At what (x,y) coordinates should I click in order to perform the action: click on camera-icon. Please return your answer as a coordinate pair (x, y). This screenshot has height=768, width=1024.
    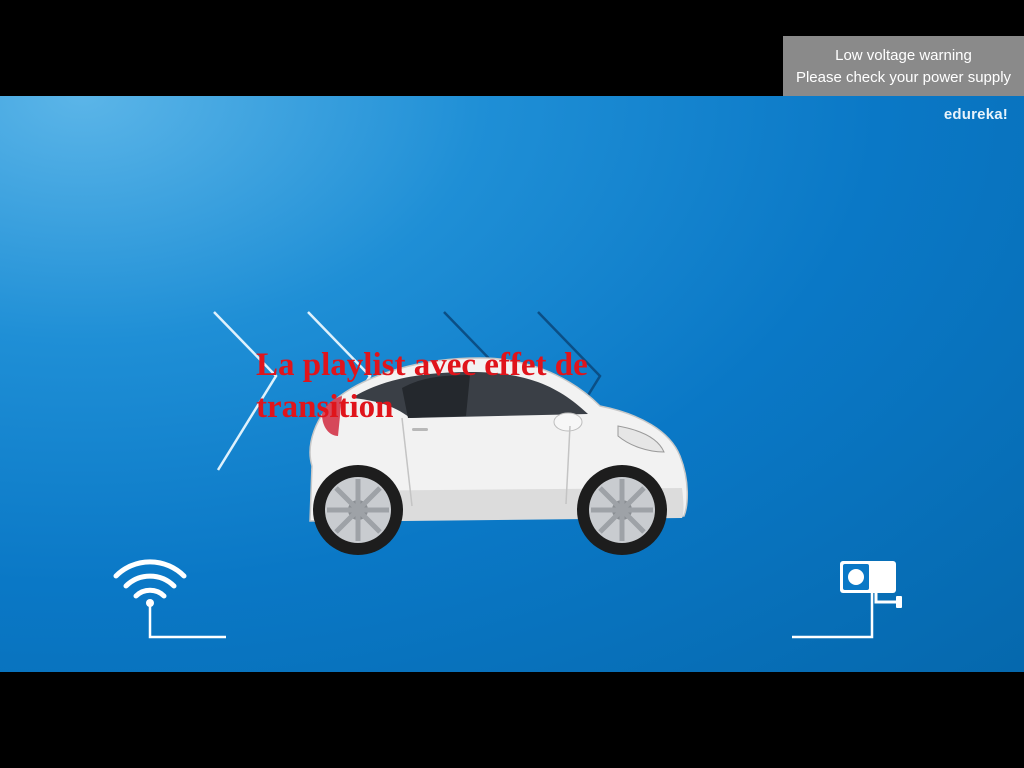
    Looking at the image, I should click on (847, 600).